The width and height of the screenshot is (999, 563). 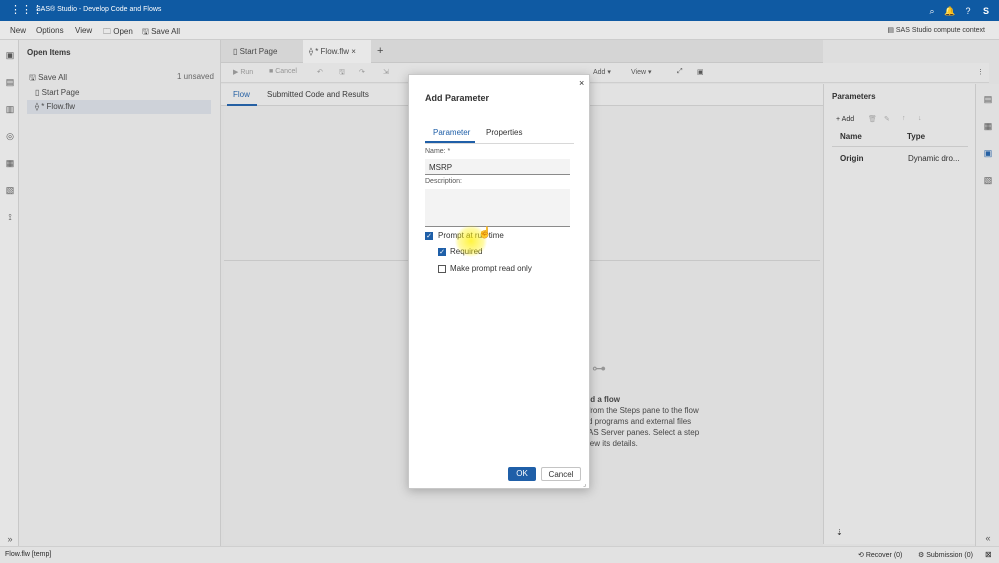 What do you see at coordinates (499, 143) in the screenshot?
I see `tabs-divider` at bounding box center [499, 143].